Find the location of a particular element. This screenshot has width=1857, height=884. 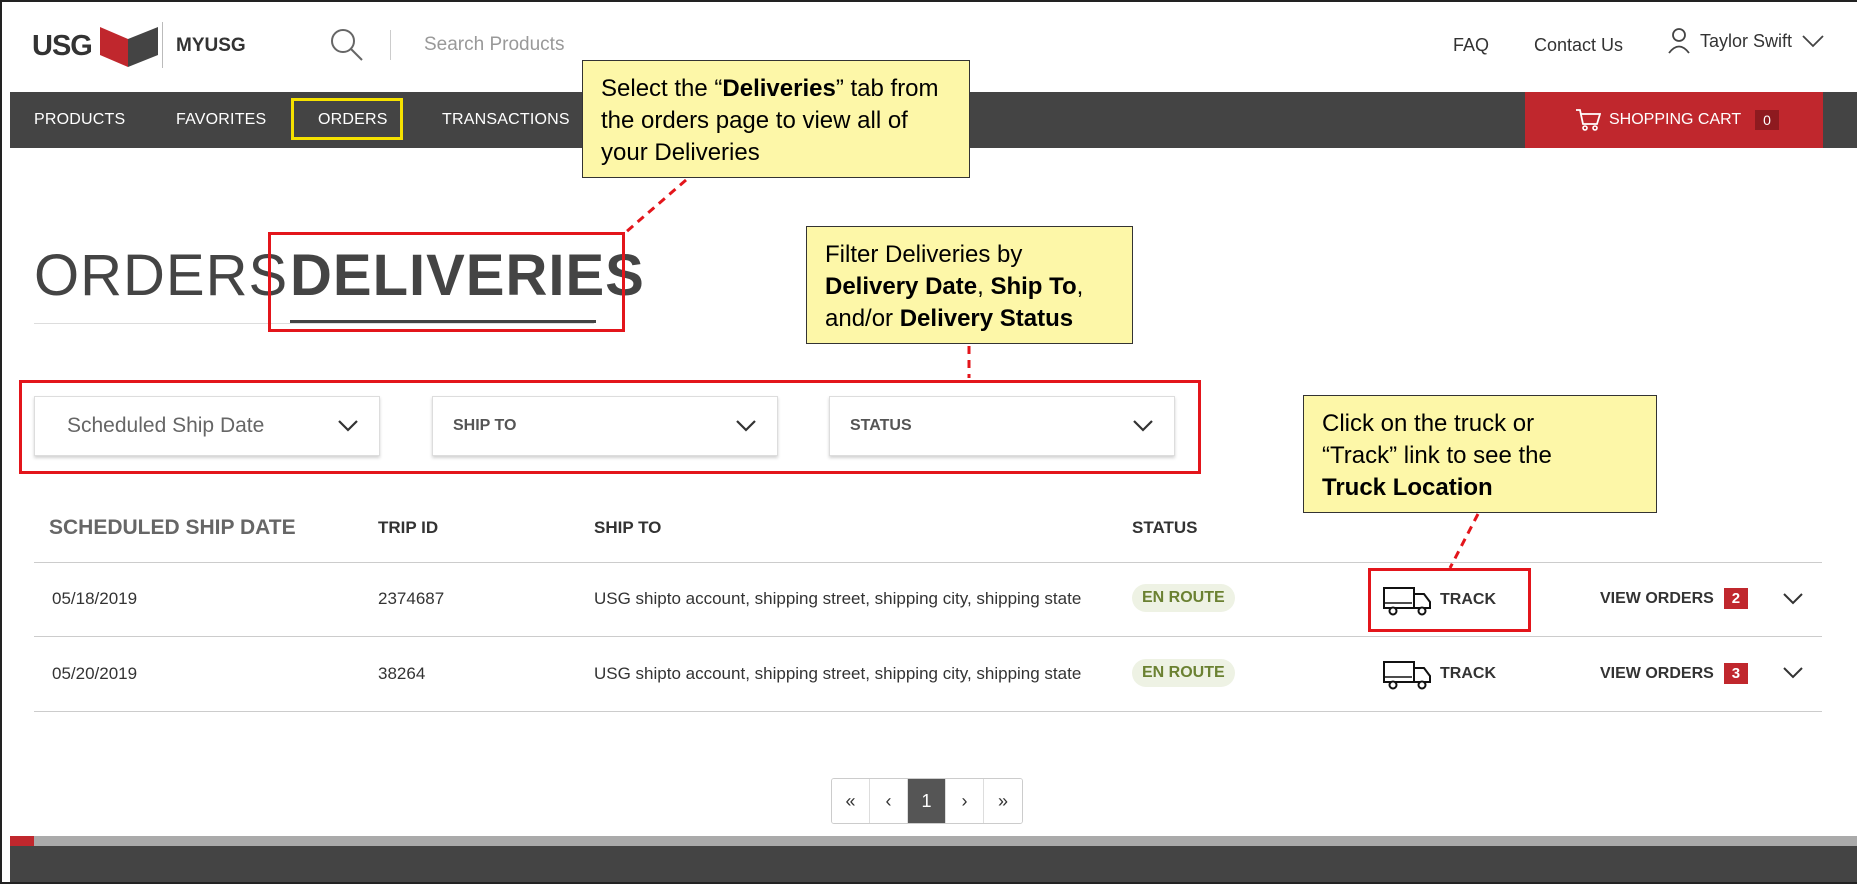

callout3-bold: Truck Location is located at coordinates (1407, 487).